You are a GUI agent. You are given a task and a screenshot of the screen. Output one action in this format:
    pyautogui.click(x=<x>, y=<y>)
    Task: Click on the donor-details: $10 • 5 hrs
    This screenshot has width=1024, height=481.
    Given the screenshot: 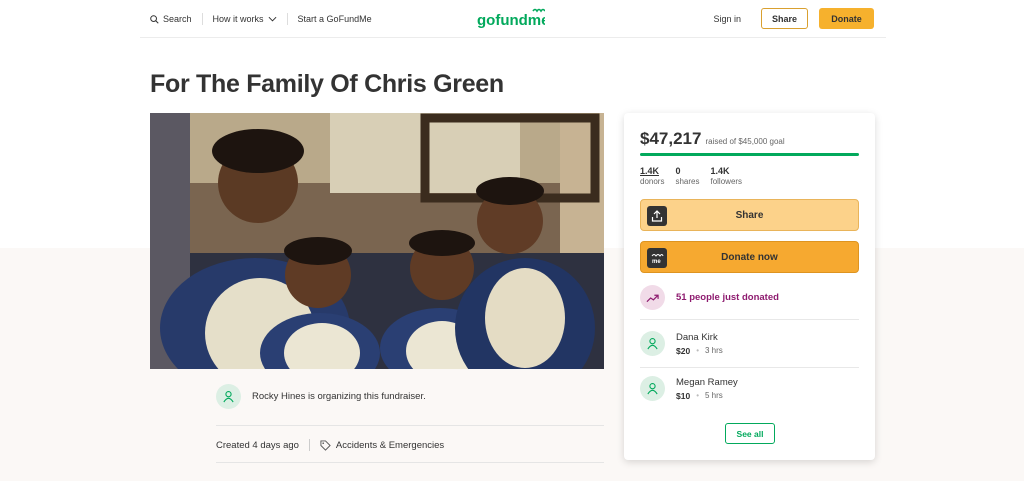 What is the action you would take?
    pyautogui.click(x=707, y=396)
    